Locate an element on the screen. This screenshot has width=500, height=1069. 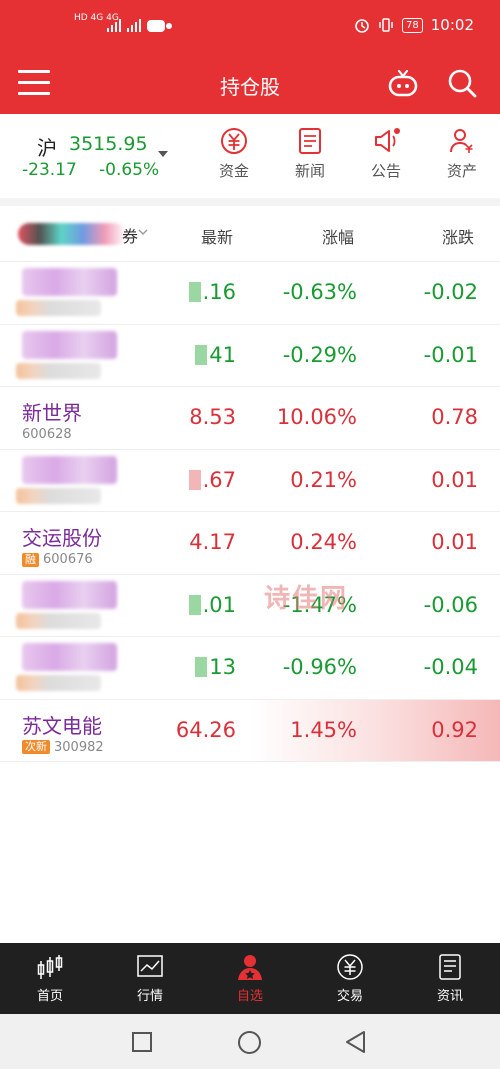
announcement-label: 公告 is located at coordinates (385, 171).